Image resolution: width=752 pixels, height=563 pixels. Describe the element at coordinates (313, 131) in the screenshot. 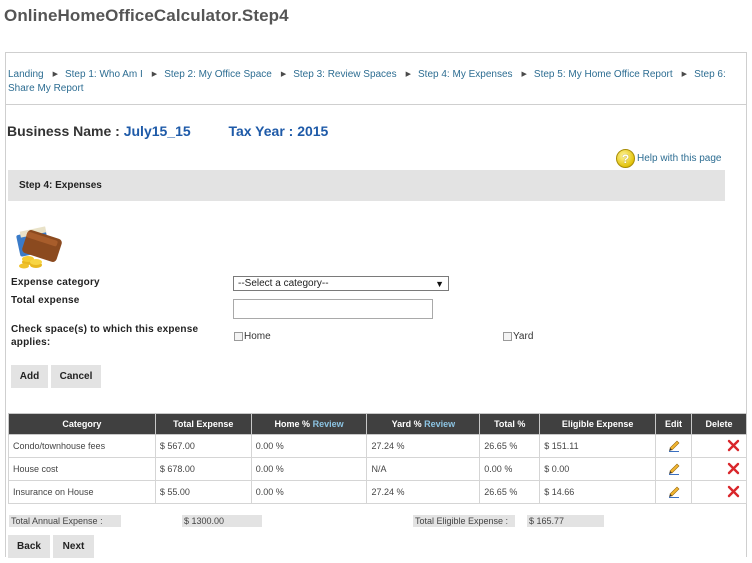

I see `tax-year-value: 2015` at that location.